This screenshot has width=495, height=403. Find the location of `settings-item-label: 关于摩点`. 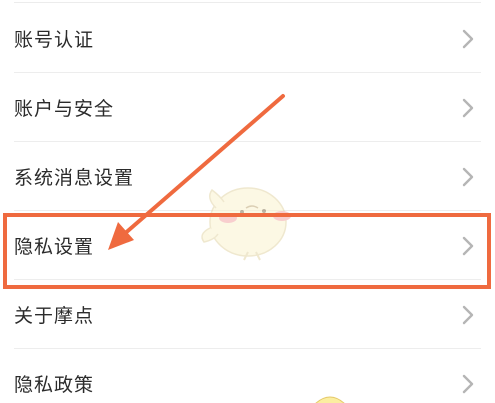

settings-item-label: 关于摩点 is located at coordinates (54, 316).